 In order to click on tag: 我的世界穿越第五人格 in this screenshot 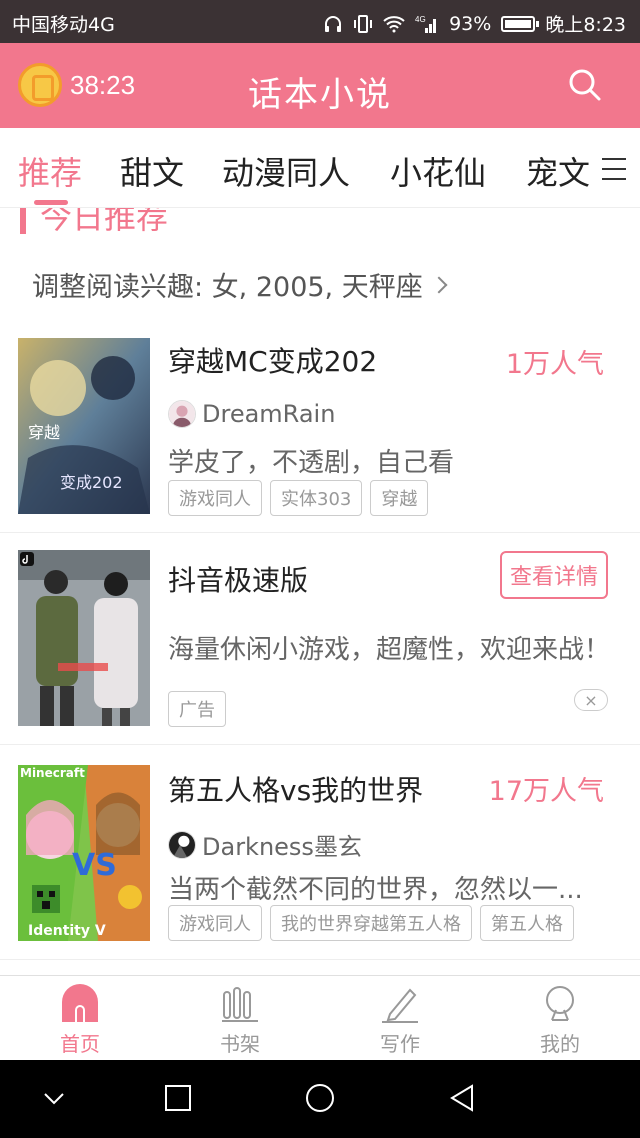, I will do `click(371, 923)`.